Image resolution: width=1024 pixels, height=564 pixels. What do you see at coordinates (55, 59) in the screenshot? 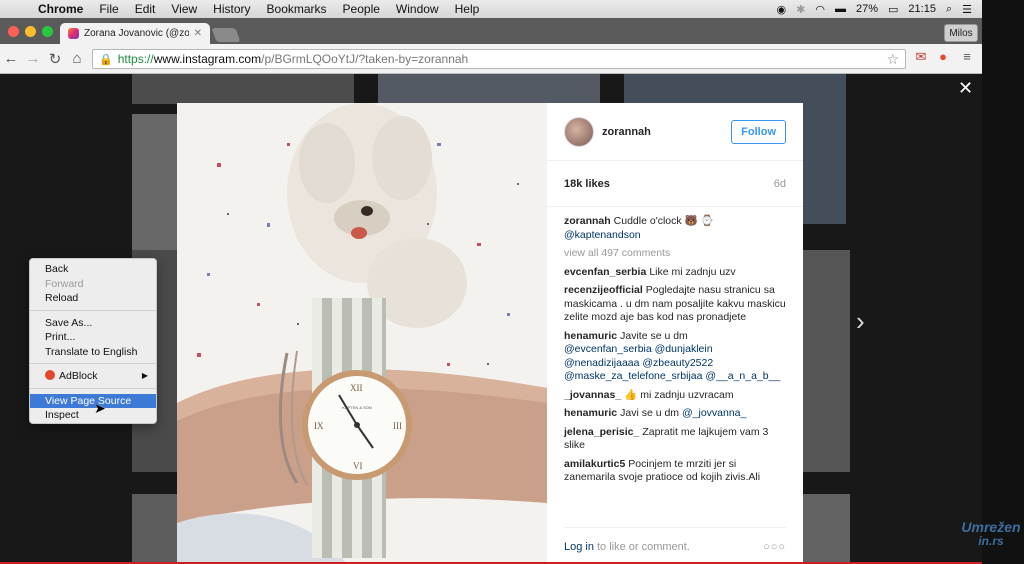
I see `reload-icon: ↻` at bounding box center [55, 59].